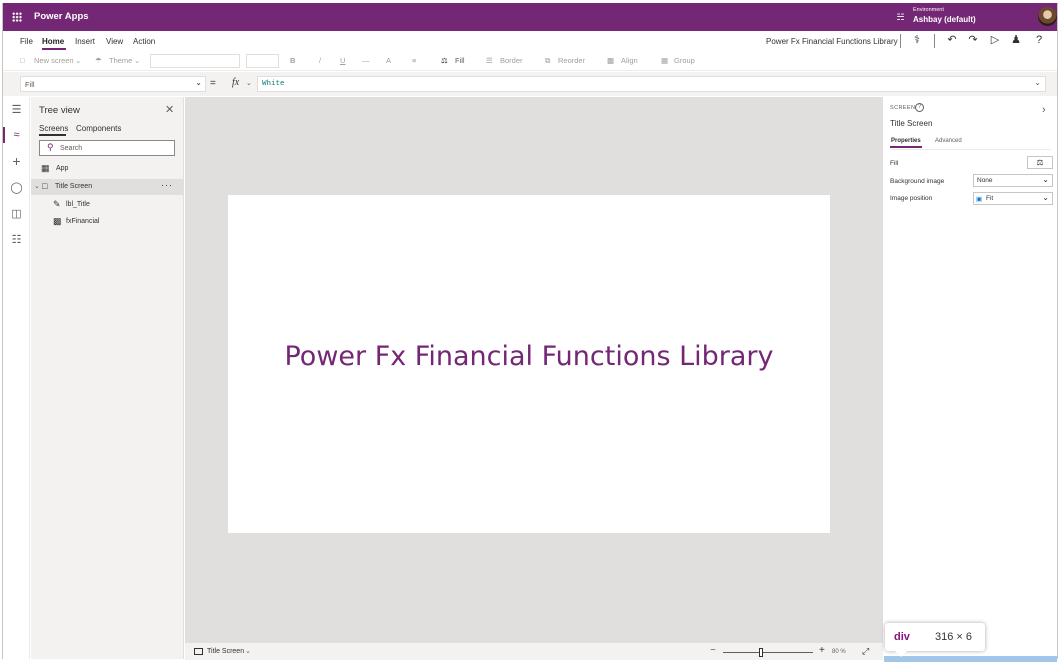 This screenshot has height=662, width=1060. Describe the element at coordinates (98, 128) in the screenshot. I see `tab-components: Components` at that location.